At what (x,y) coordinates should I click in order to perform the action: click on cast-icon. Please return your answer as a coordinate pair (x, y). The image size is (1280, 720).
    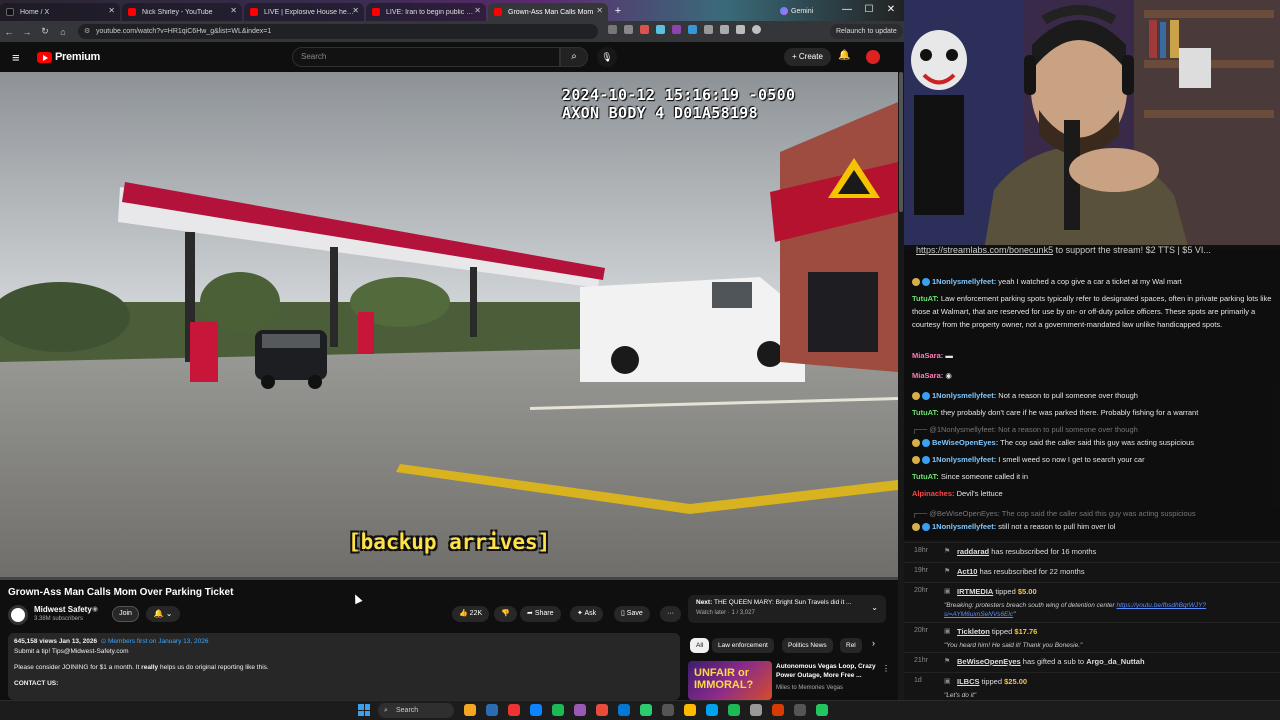
    Looking at the image, I should click on (612, 29).